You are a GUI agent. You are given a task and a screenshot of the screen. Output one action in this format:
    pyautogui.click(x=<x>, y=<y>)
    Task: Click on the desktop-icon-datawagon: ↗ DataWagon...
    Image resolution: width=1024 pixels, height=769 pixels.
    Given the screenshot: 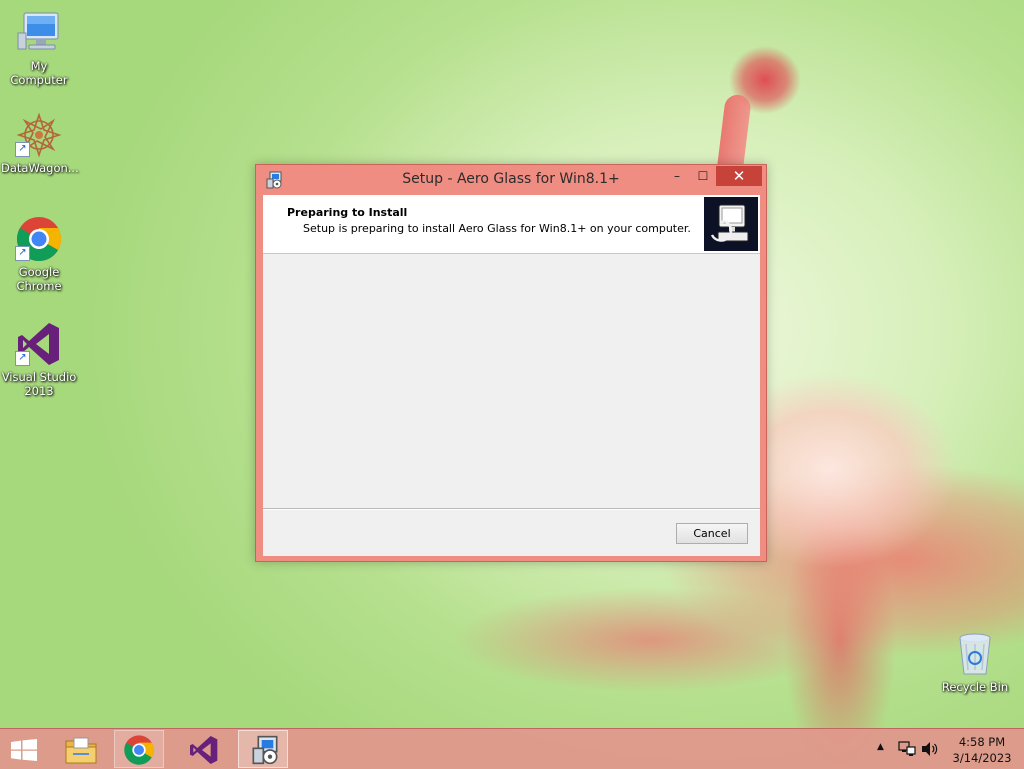 What is the action you would take?
    pyautogui.click(x=40, y=143)
    